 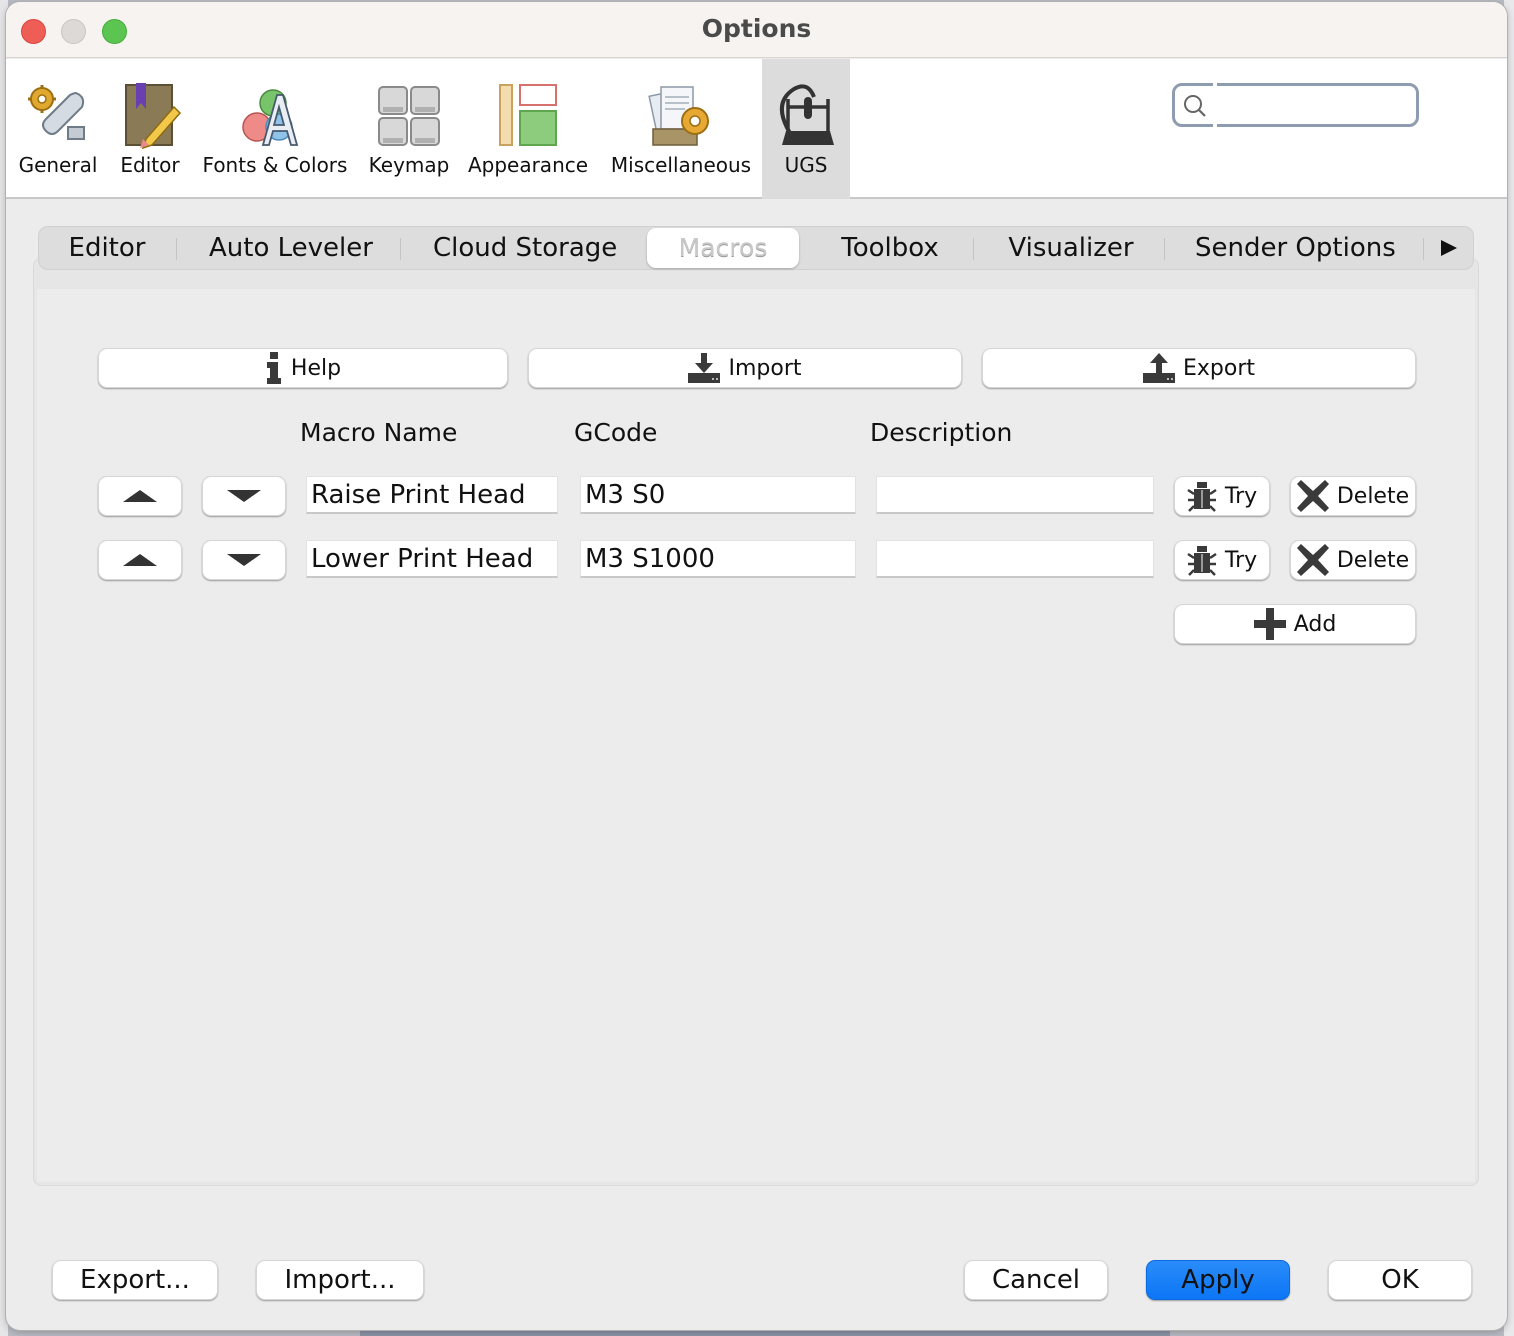 What do you see at coordinates (704, 368) in the screenshot?
I see `download-icon` at bounding box center [704, 368].